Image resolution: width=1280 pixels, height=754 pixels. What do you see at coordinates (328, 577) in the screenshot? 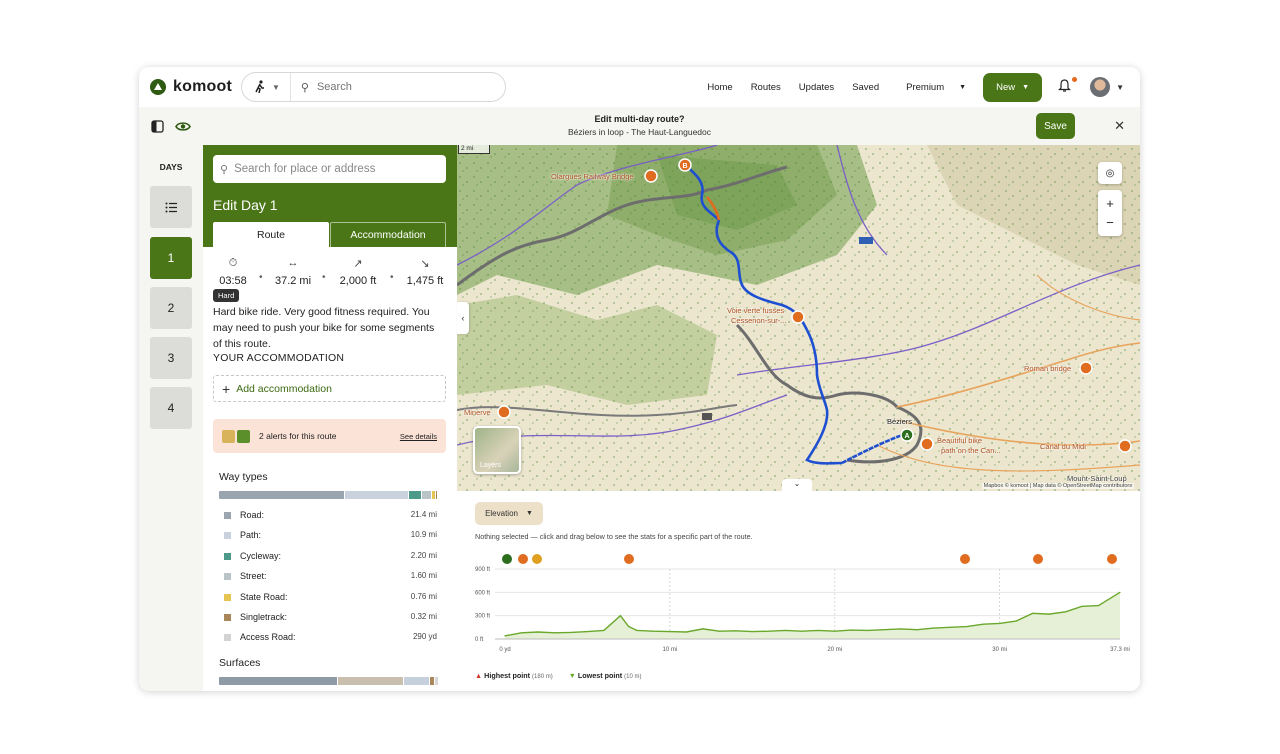
I see `list-item: Street: 1.60 mi` at bounding box center [328, 577].